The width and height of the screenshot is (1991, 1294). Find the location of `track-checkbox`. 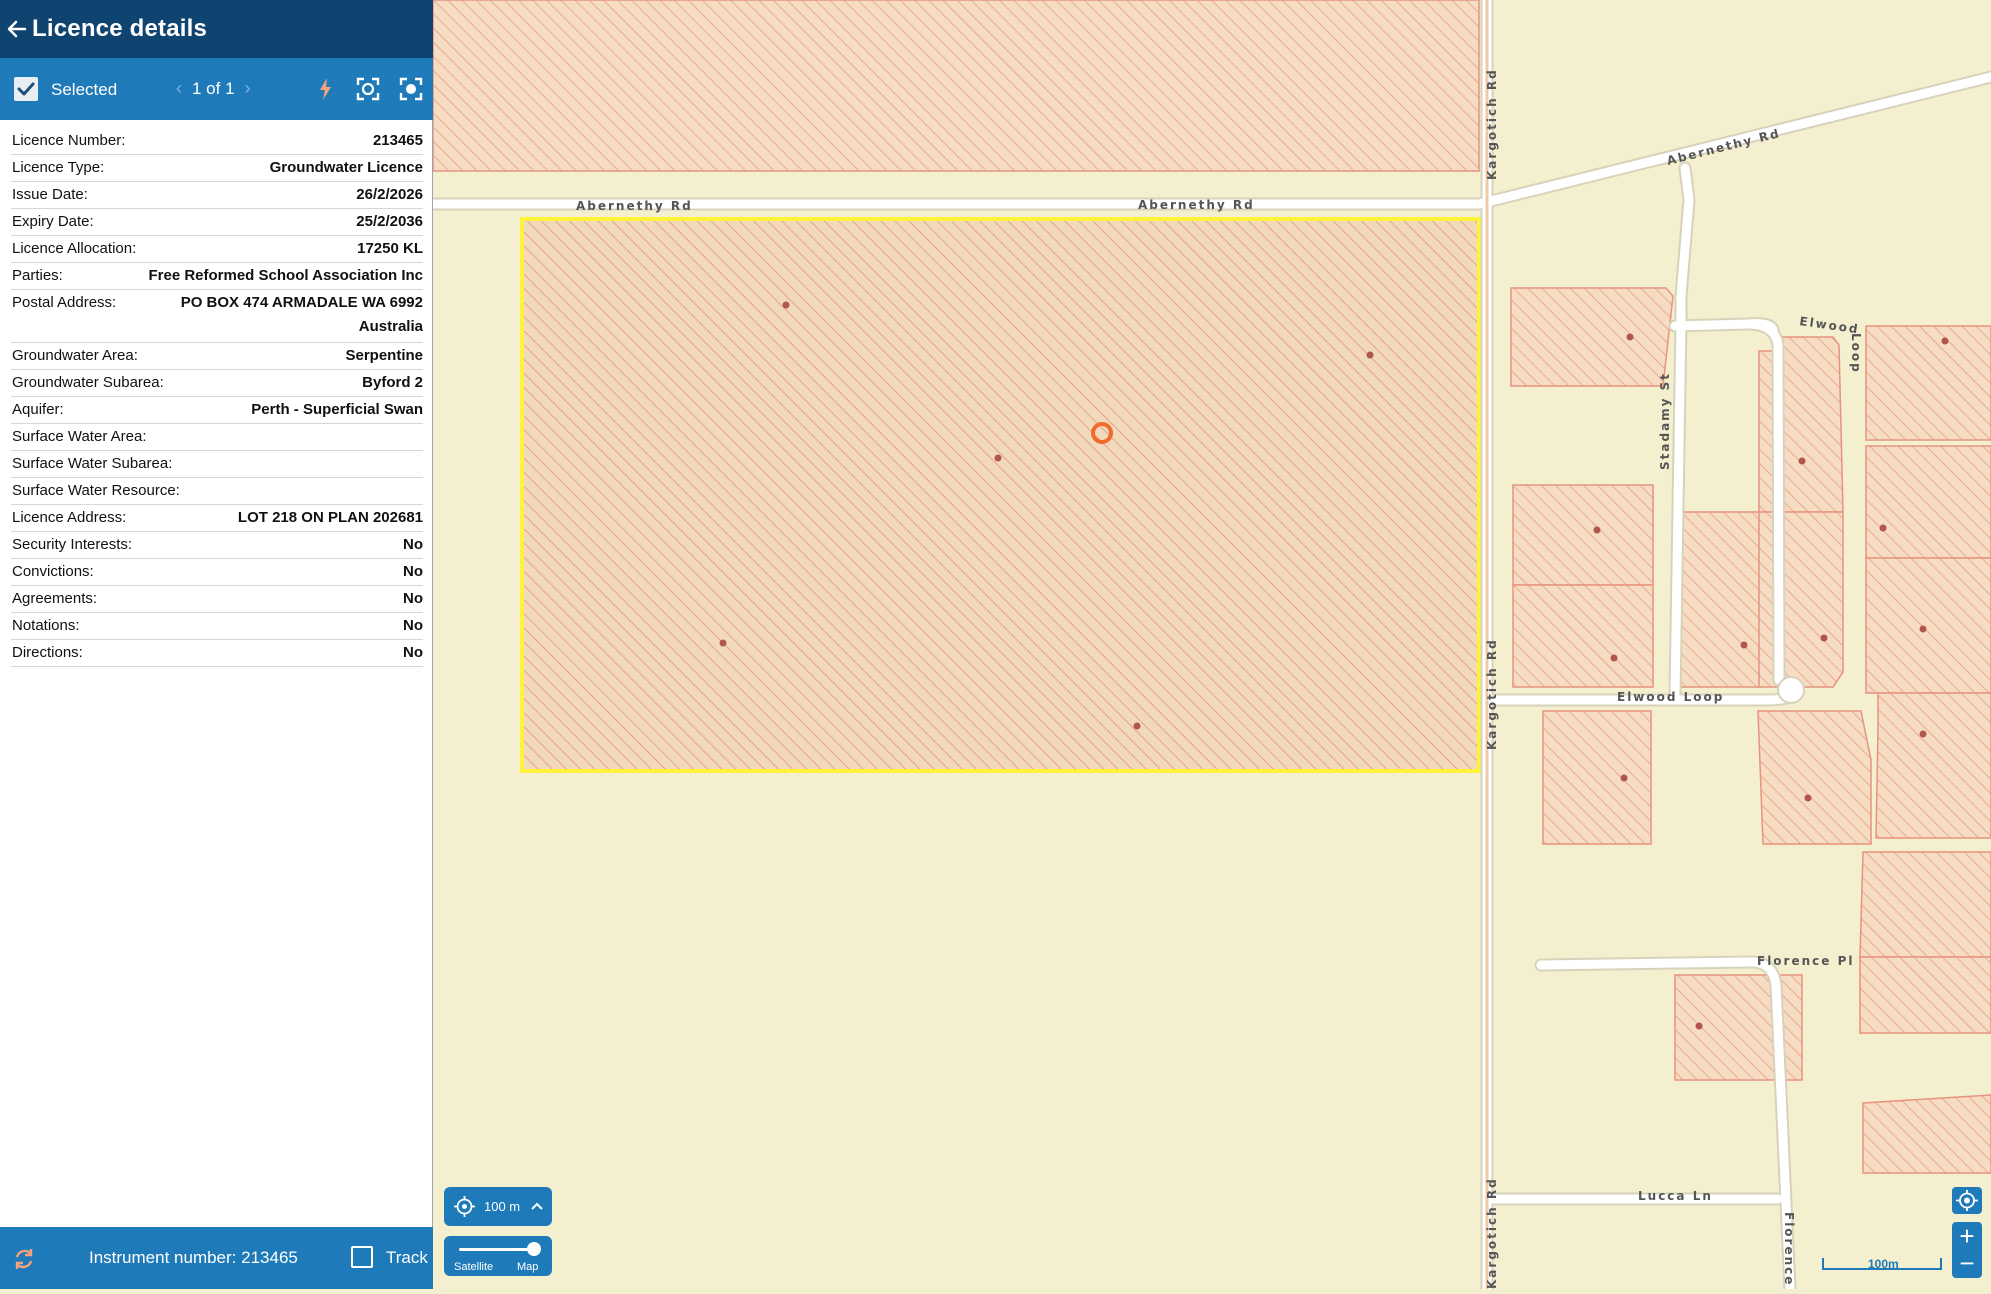

track-checkbox is located at coordinates (362, 1257).